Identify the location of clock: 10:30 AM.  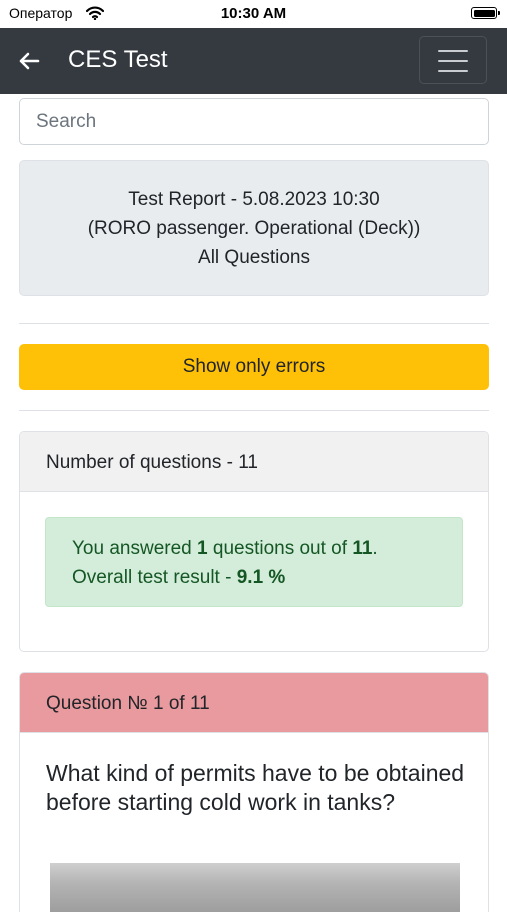
(253, 13).